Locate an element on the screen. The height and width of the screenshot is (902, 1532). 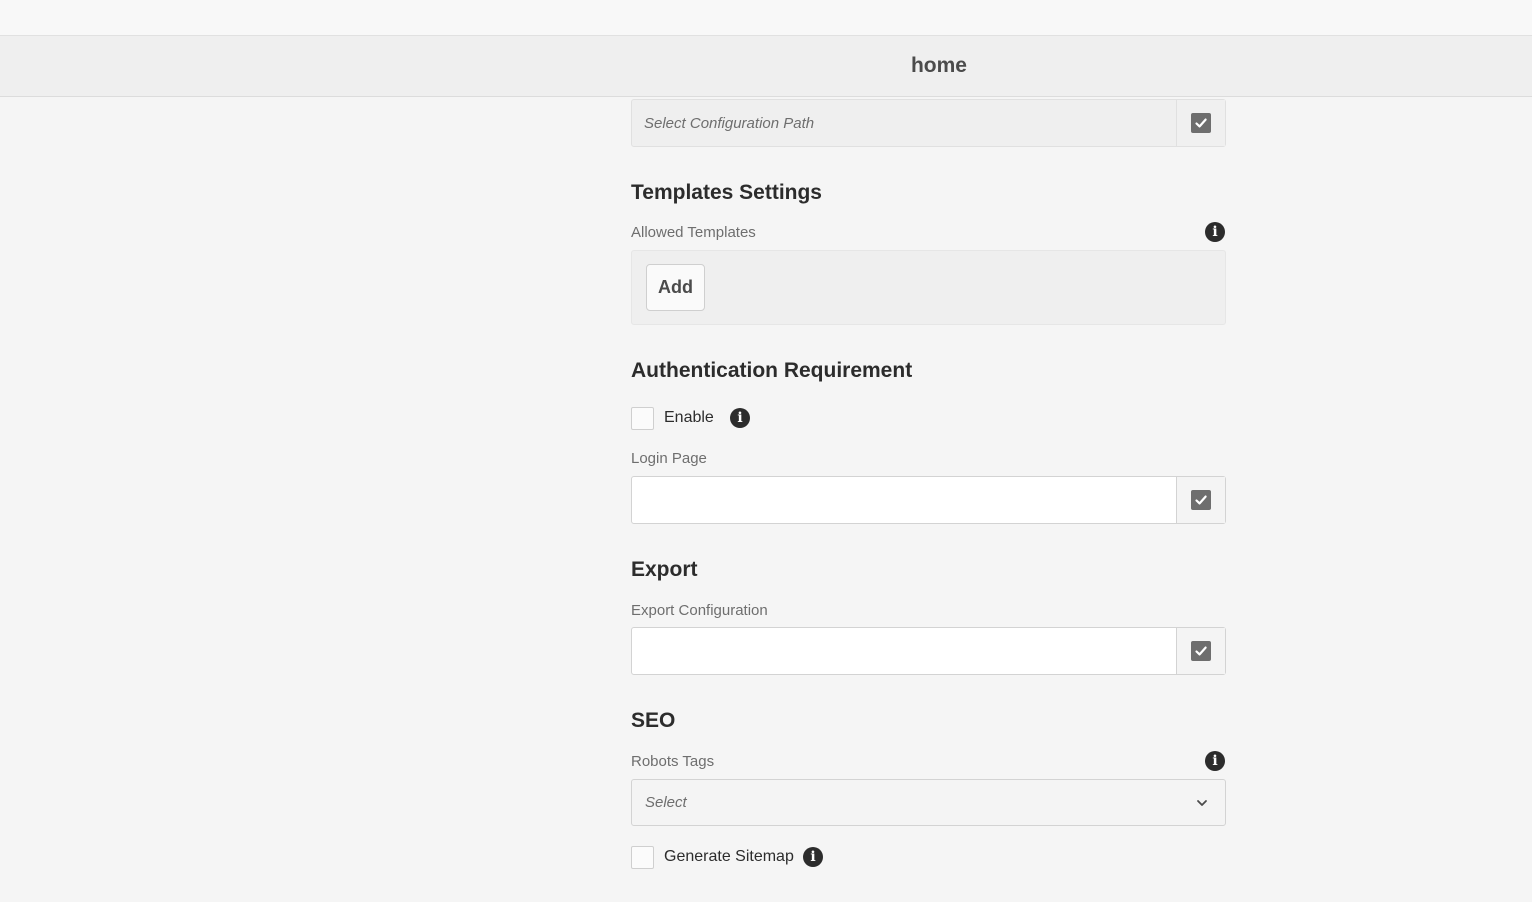
login-page-label: Login Page is located at coordinates (669, 458).